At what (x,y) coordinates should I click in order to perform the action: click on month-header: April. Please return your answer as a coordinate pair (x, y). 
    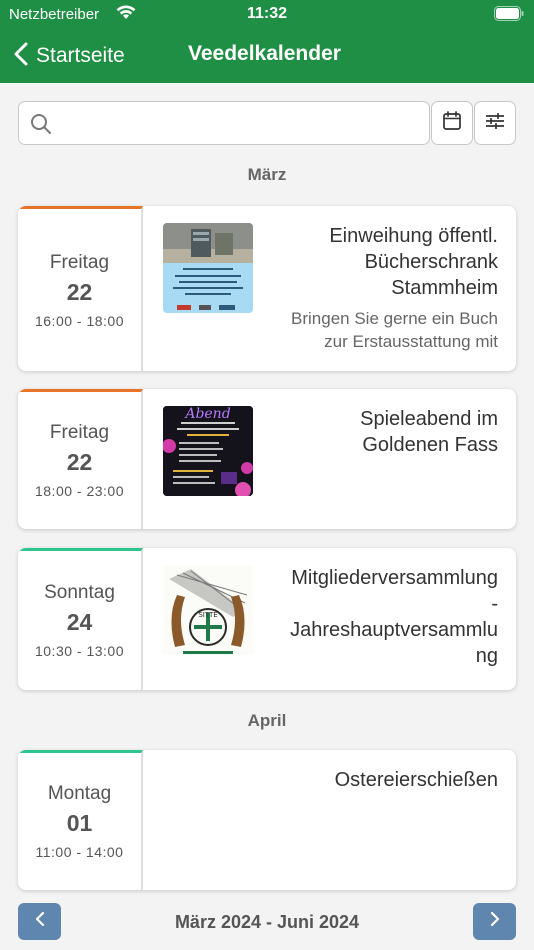
    Looking at the image, I should click on (267, 720).